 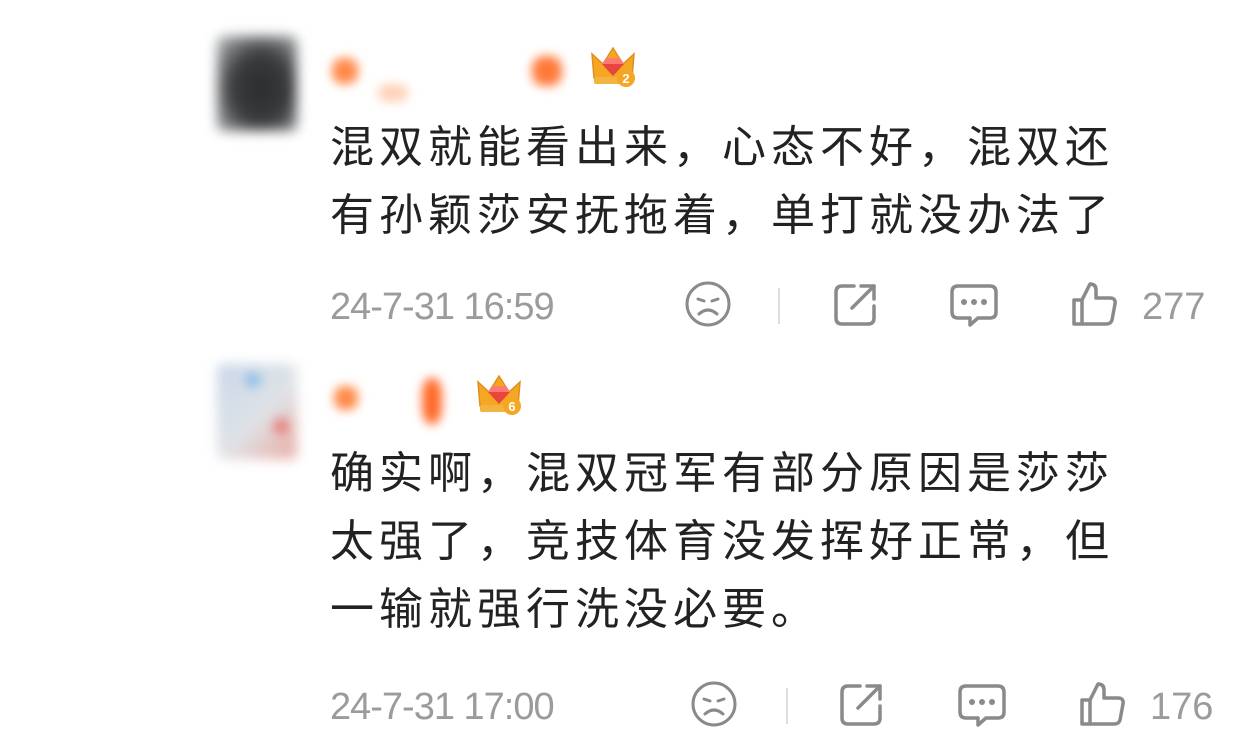 What do you see at coordinates (442, 707) in the screenshot?
I see `comment-timestamp: 24-7-31 17:00` at bounding box center [442, 707].